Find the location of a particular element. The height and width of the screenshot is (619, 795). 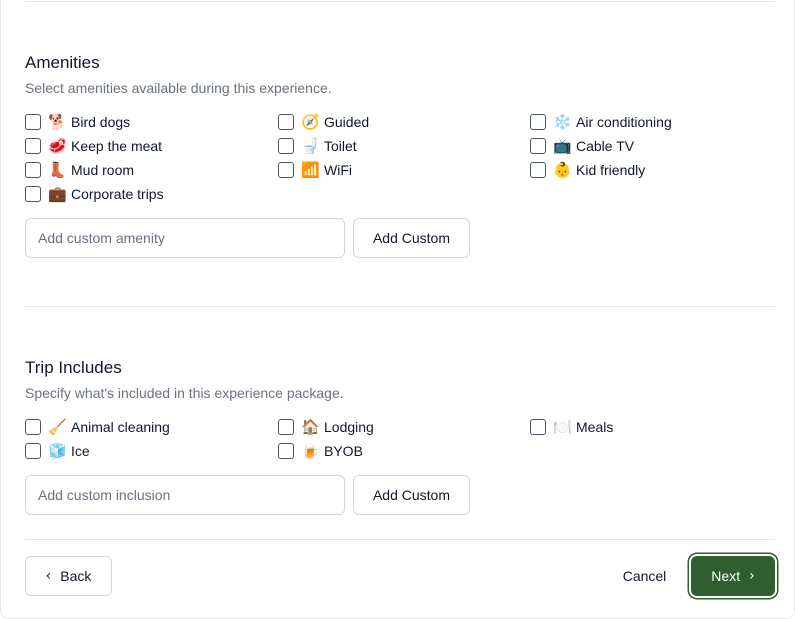

back-button: ‹ Back is located at coordinates (68, 576).